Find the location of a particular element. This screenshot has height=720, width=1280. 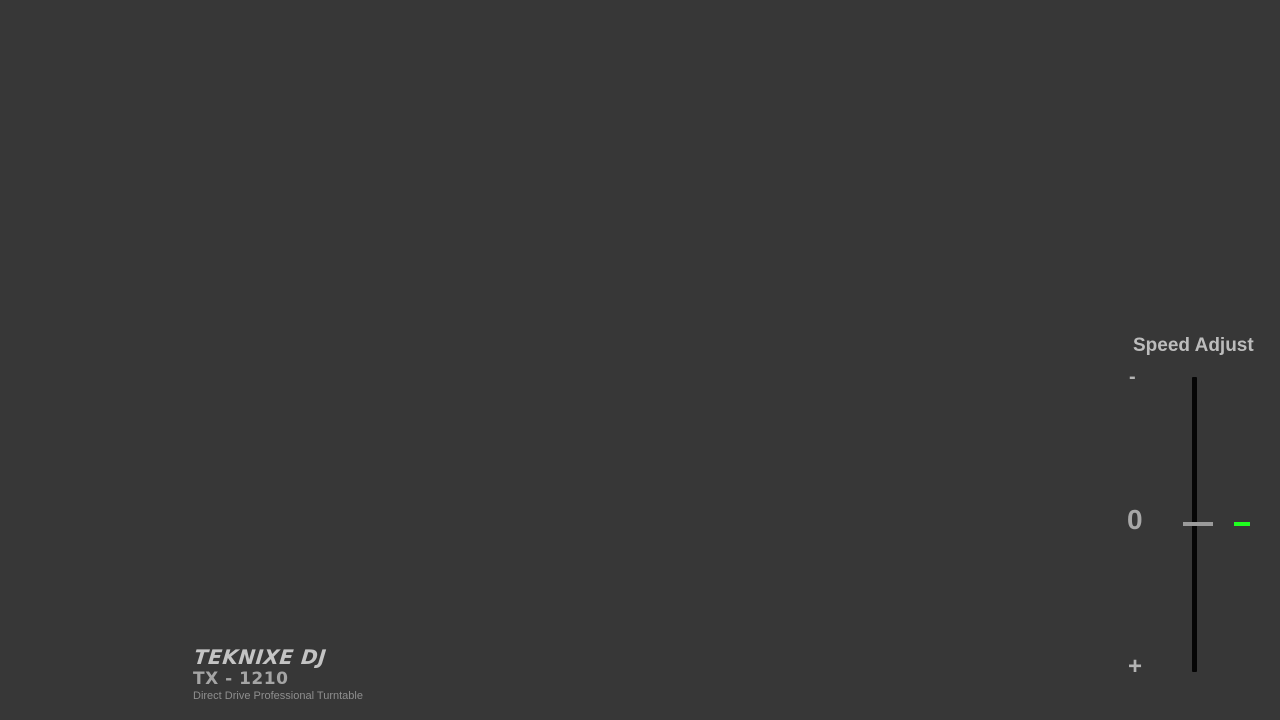

speed-slider-thumb is located at coordinates (1198, 524).